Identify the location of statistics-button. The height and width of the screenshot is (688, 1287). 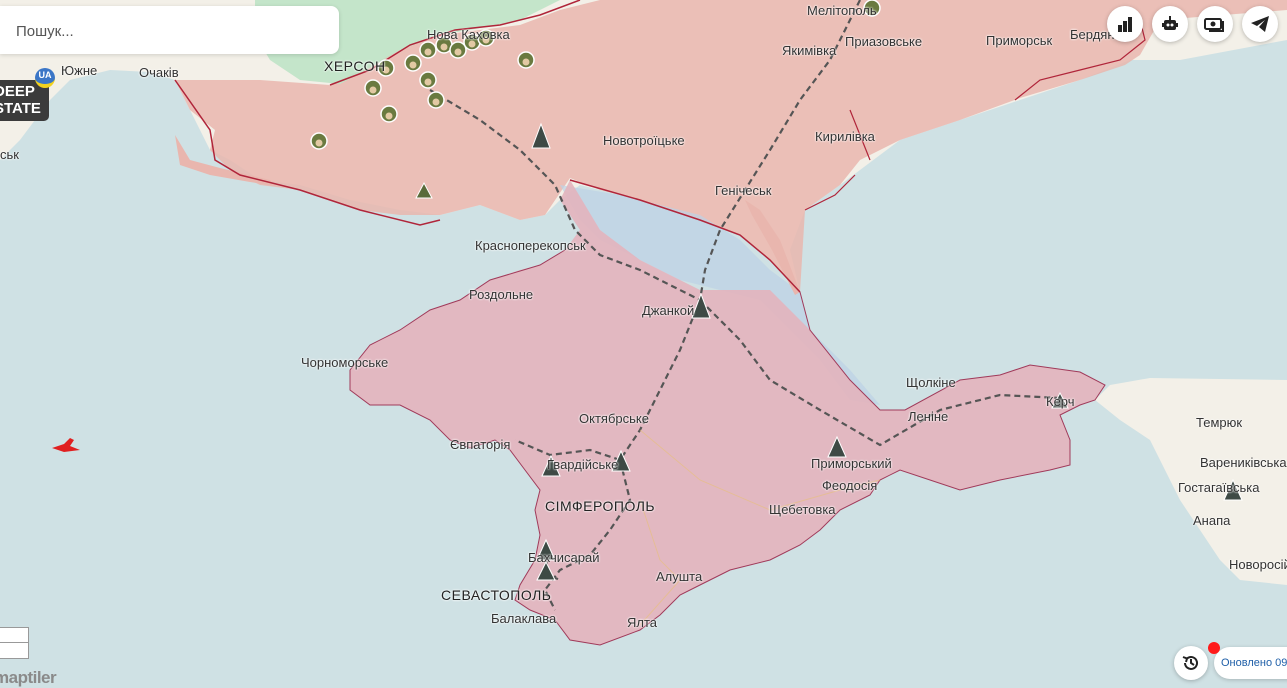
(1125, 24).